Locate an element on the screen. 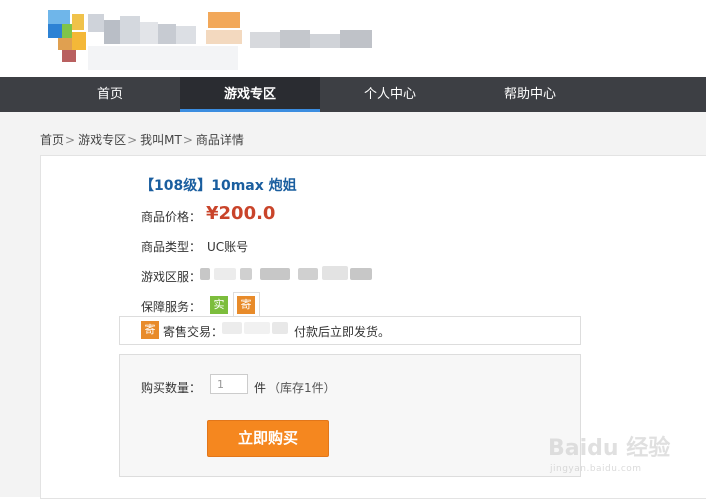 The image size is (706, 499). server-value-blurred is located at coordinates (286, 274).